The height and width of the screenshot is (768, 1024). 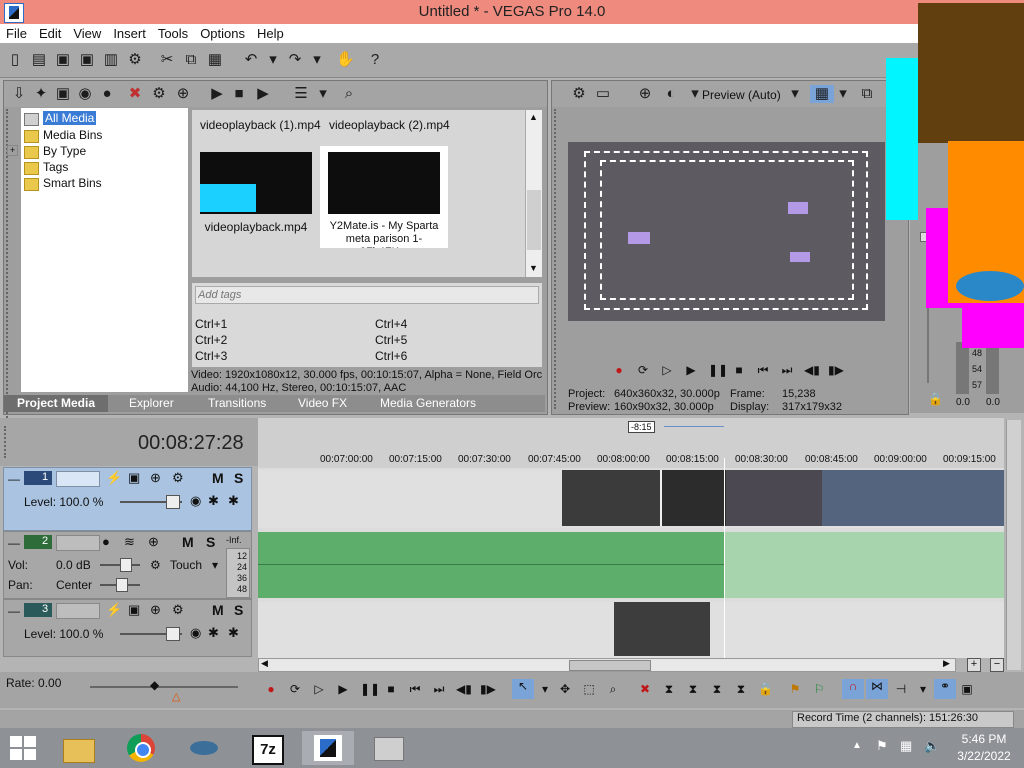 I want to click on quality-dropdown-icon: ▾, so click(x=795, y=94).